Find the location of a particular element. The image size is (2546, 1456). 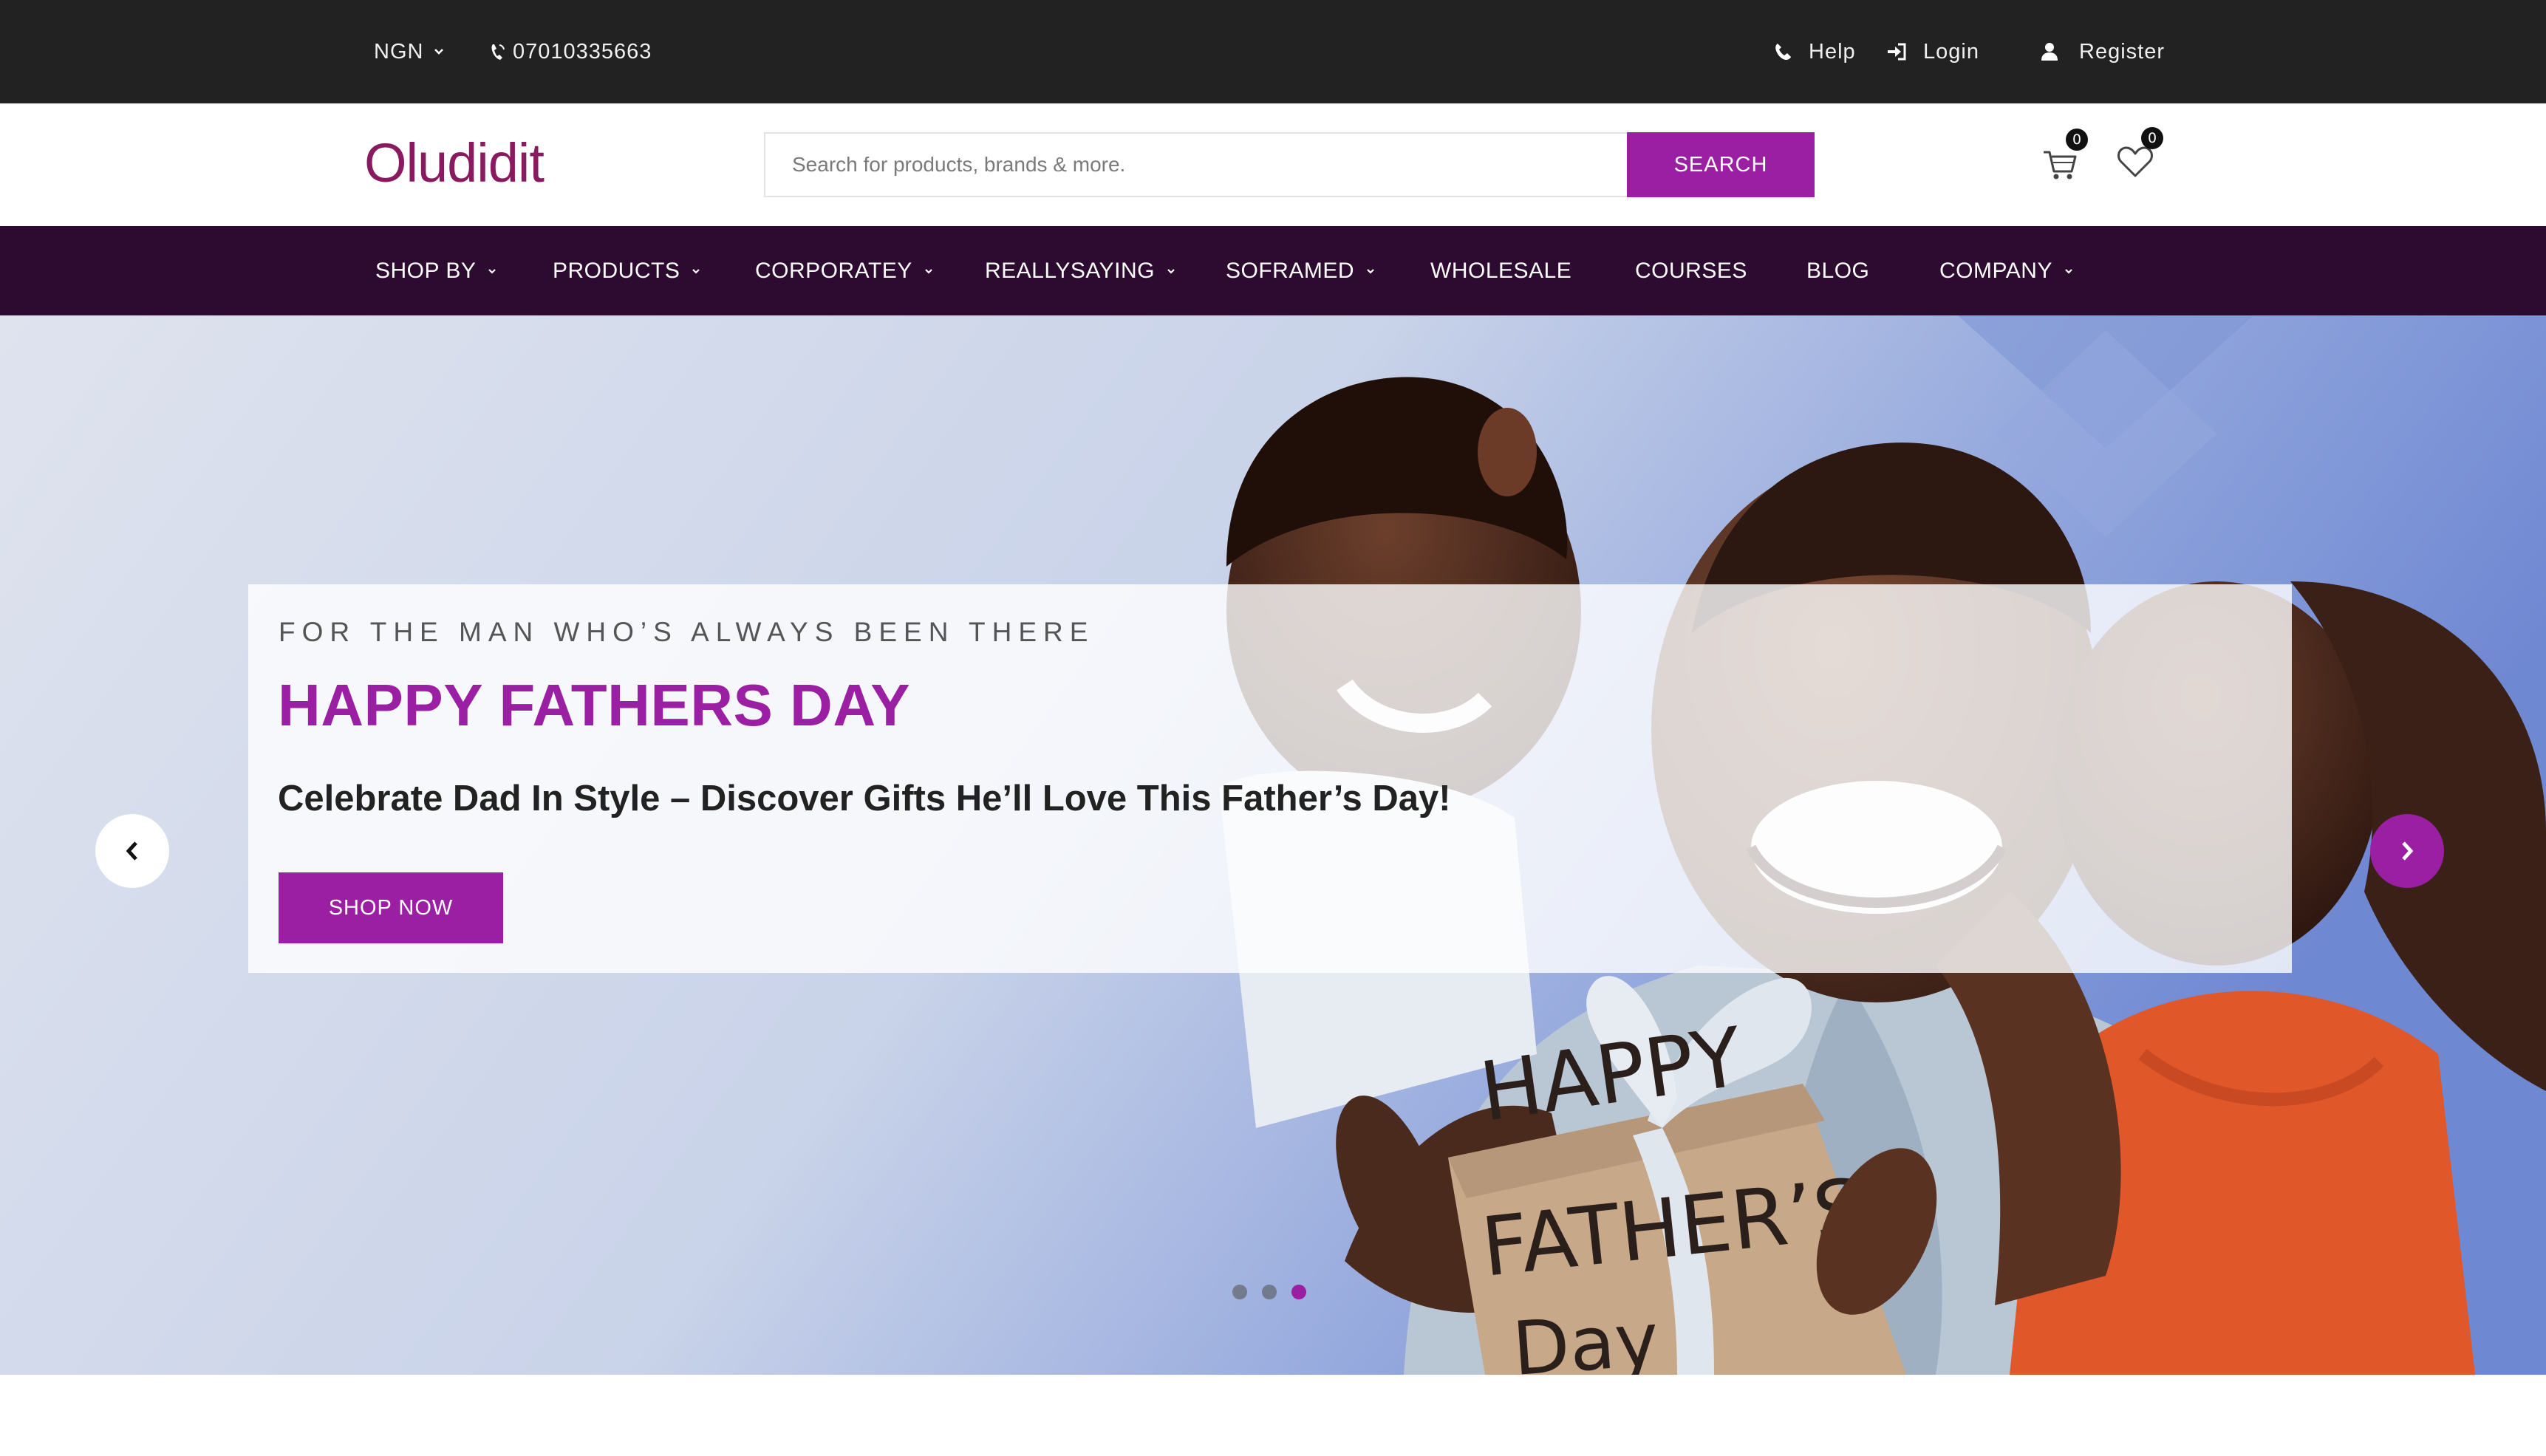

brand-logo: Oludidit is located at coordinates (472, 164).